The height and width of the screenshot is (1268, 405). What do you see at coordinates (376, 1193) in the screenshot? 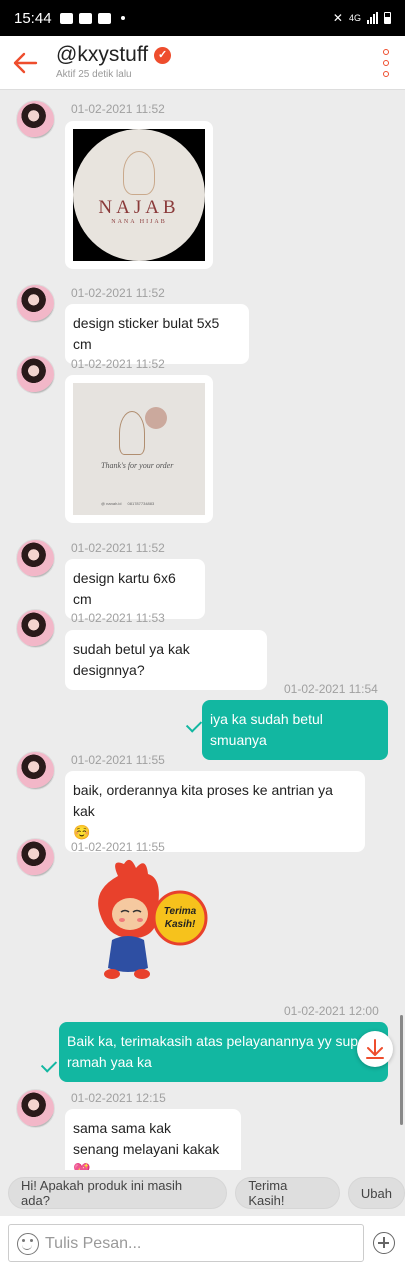
I see `edit-quick-replies-button: Ubah` at bounding box center [376, 1193].